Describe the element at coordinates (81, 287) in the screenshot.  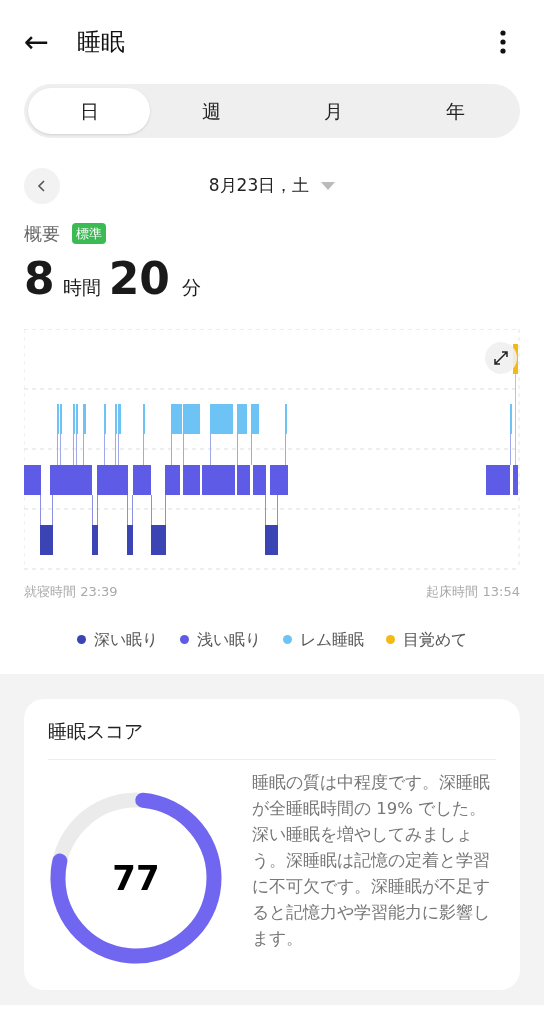
I see `hours-unit: 時間` at that location.